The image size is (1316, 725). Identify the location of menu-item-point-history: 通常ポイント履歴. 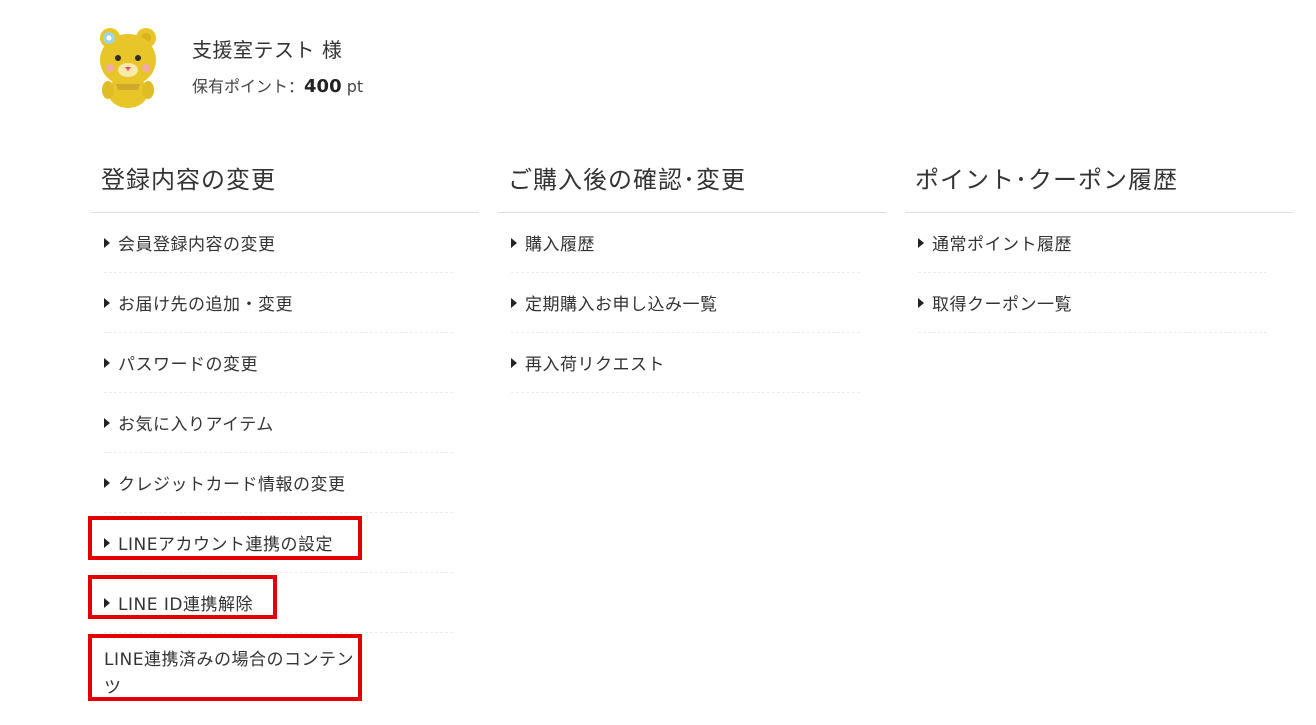
(1092, 243).